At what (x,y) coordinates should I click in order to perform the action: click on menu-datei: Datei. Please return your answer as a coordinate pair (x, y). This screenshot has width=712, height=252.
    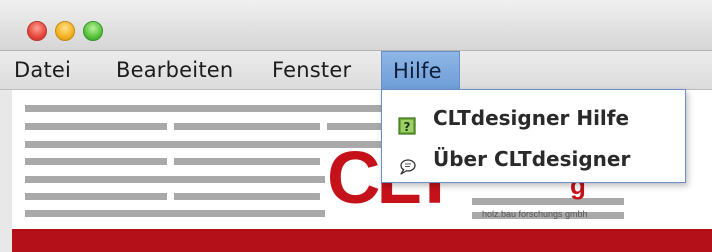
    Looking at the image, I should click on (42, 70).